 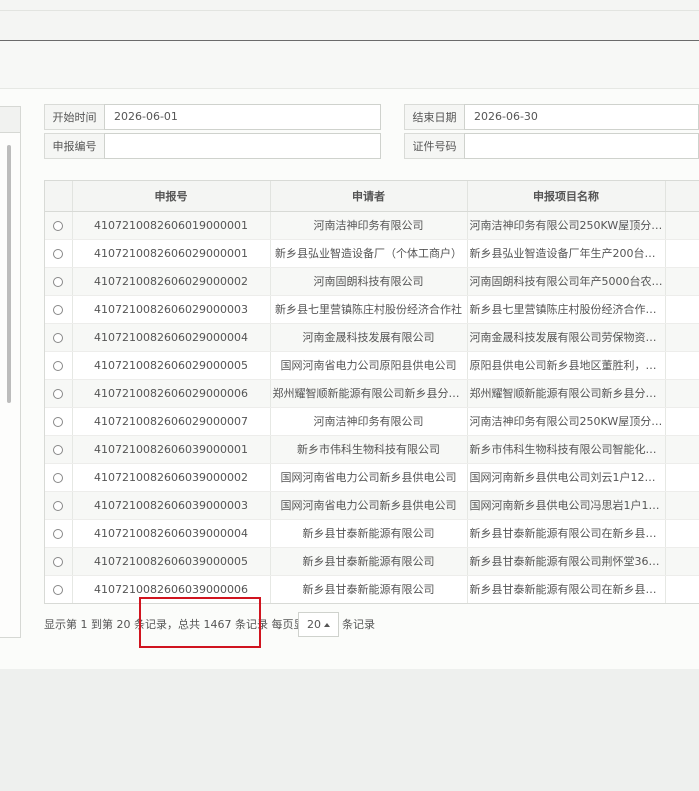 What do you see at coordinates (242, 146) in the screenshot?
I see `report-no-input` at bounding box center [242, 146].